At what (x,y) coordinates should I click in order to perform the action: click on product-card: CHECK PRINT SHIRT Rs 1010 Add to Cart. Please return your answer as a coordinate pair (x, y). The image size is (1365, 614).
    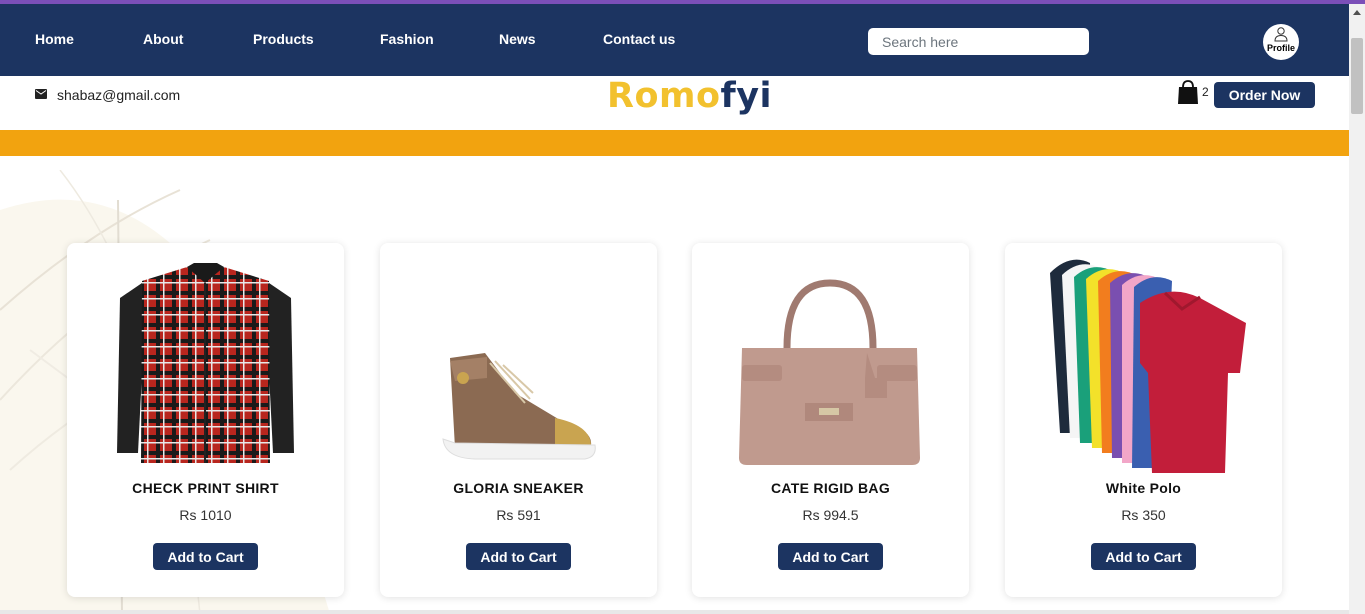
    Looking at the image, I should click on (205, 420).